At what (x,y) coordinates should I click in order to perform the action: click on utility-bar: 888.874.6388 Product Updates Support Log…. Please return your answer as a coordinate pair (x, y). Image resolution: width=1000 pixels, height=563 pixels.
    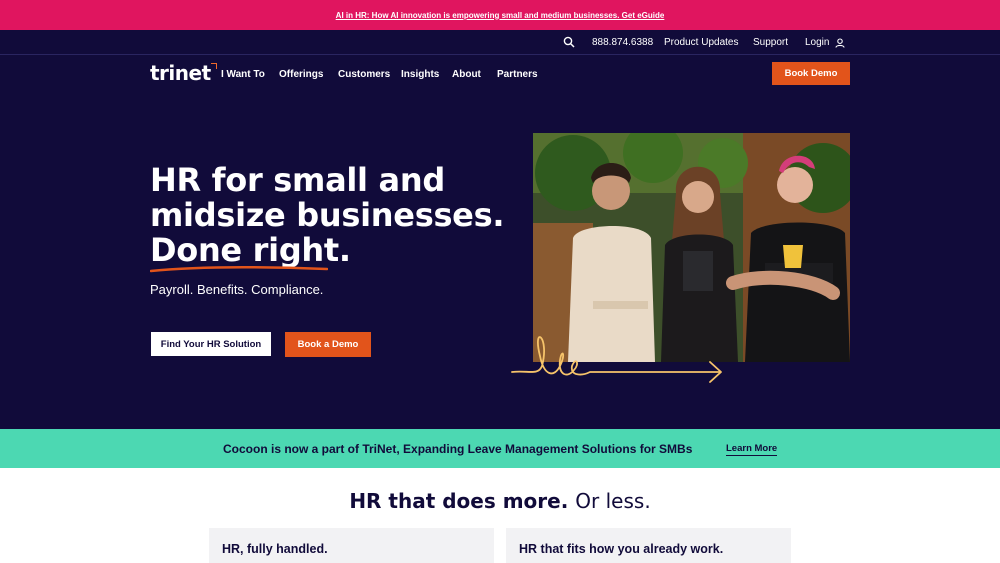
    Looking at the image, I should click on (500, 42).